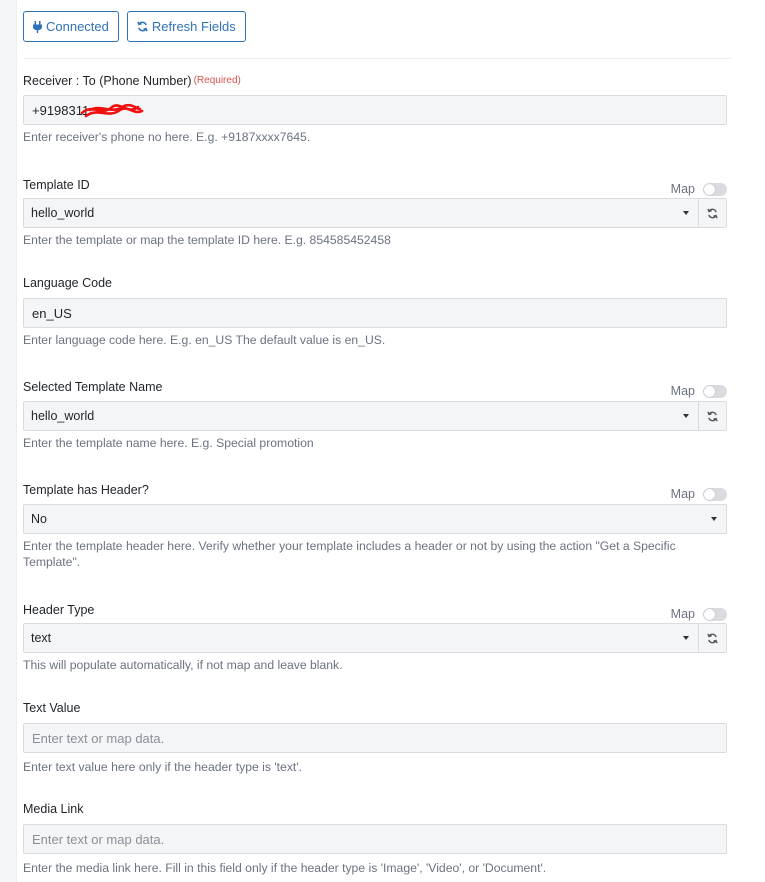 The width and height of the screenshot is (765, 882). Describe the element at coordinates (699, 614) in the screenshot. I see `header-type-map: Map` at that location.